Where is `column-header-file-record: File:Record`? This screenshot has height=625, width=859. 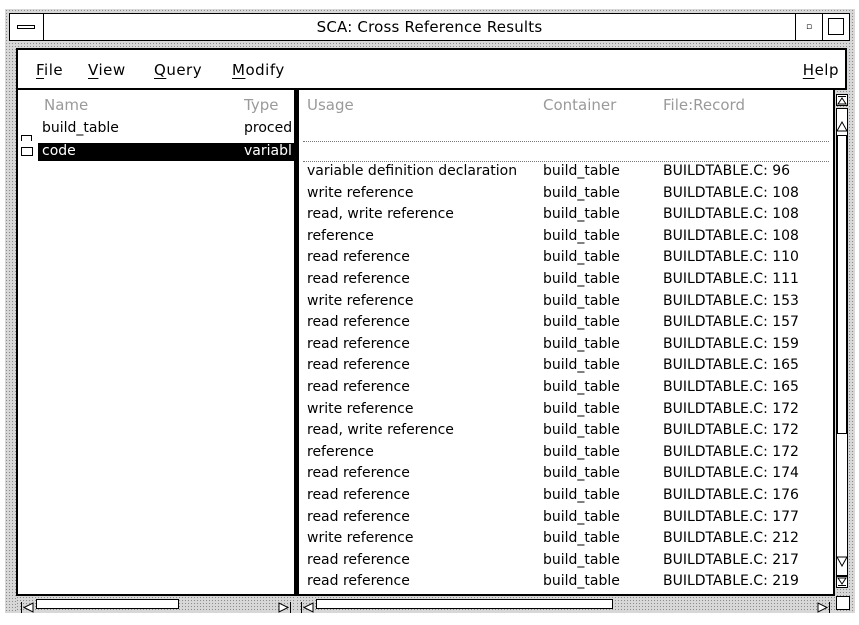
column-header-file-record: File:Record is located at coordinates (704, 105).